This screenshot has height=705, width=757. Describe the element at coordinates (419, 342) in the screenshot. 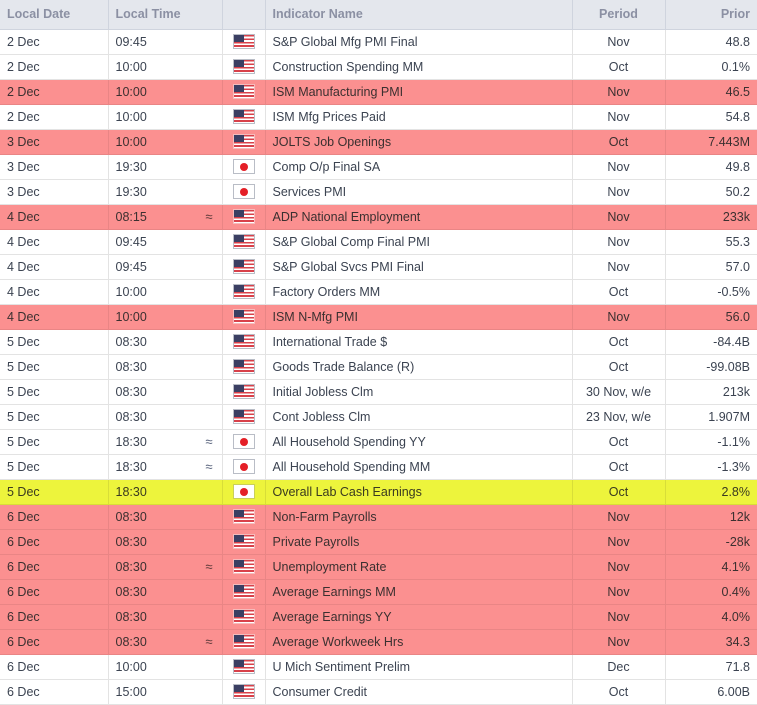

I see `cell-indicator-name: International Trade $` at that location.